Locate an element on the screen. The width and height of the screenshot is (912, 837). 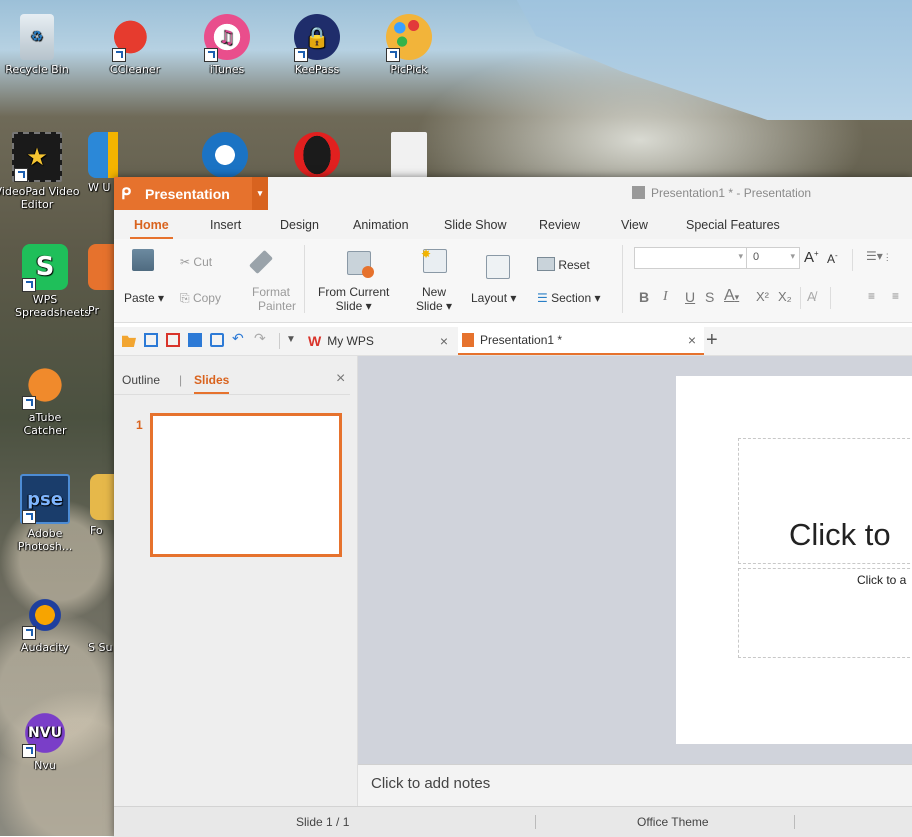
font-name-combo: ▾ is located at coordinates (691, 258).